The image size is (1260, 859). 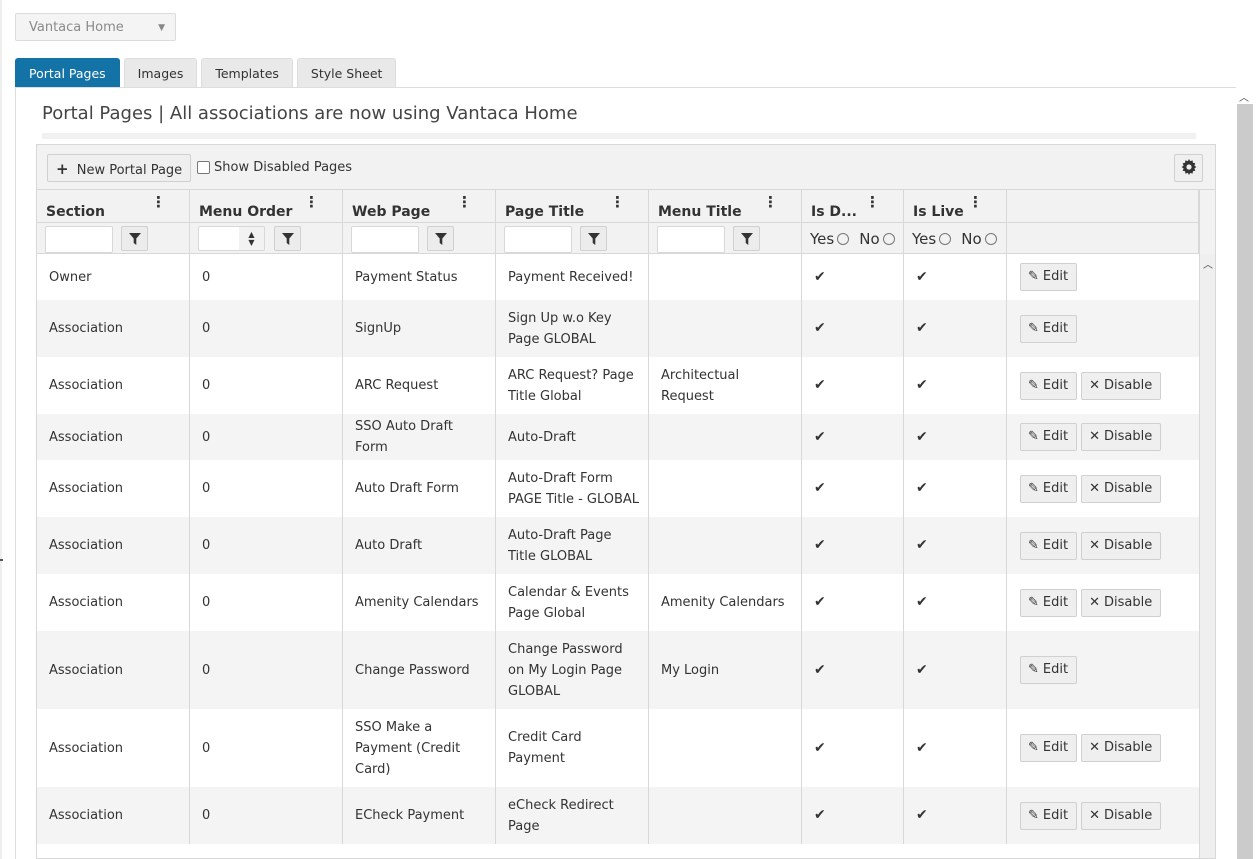 I want to click on spinner-icon: ▲ ▼, so click(x=251, y=238).